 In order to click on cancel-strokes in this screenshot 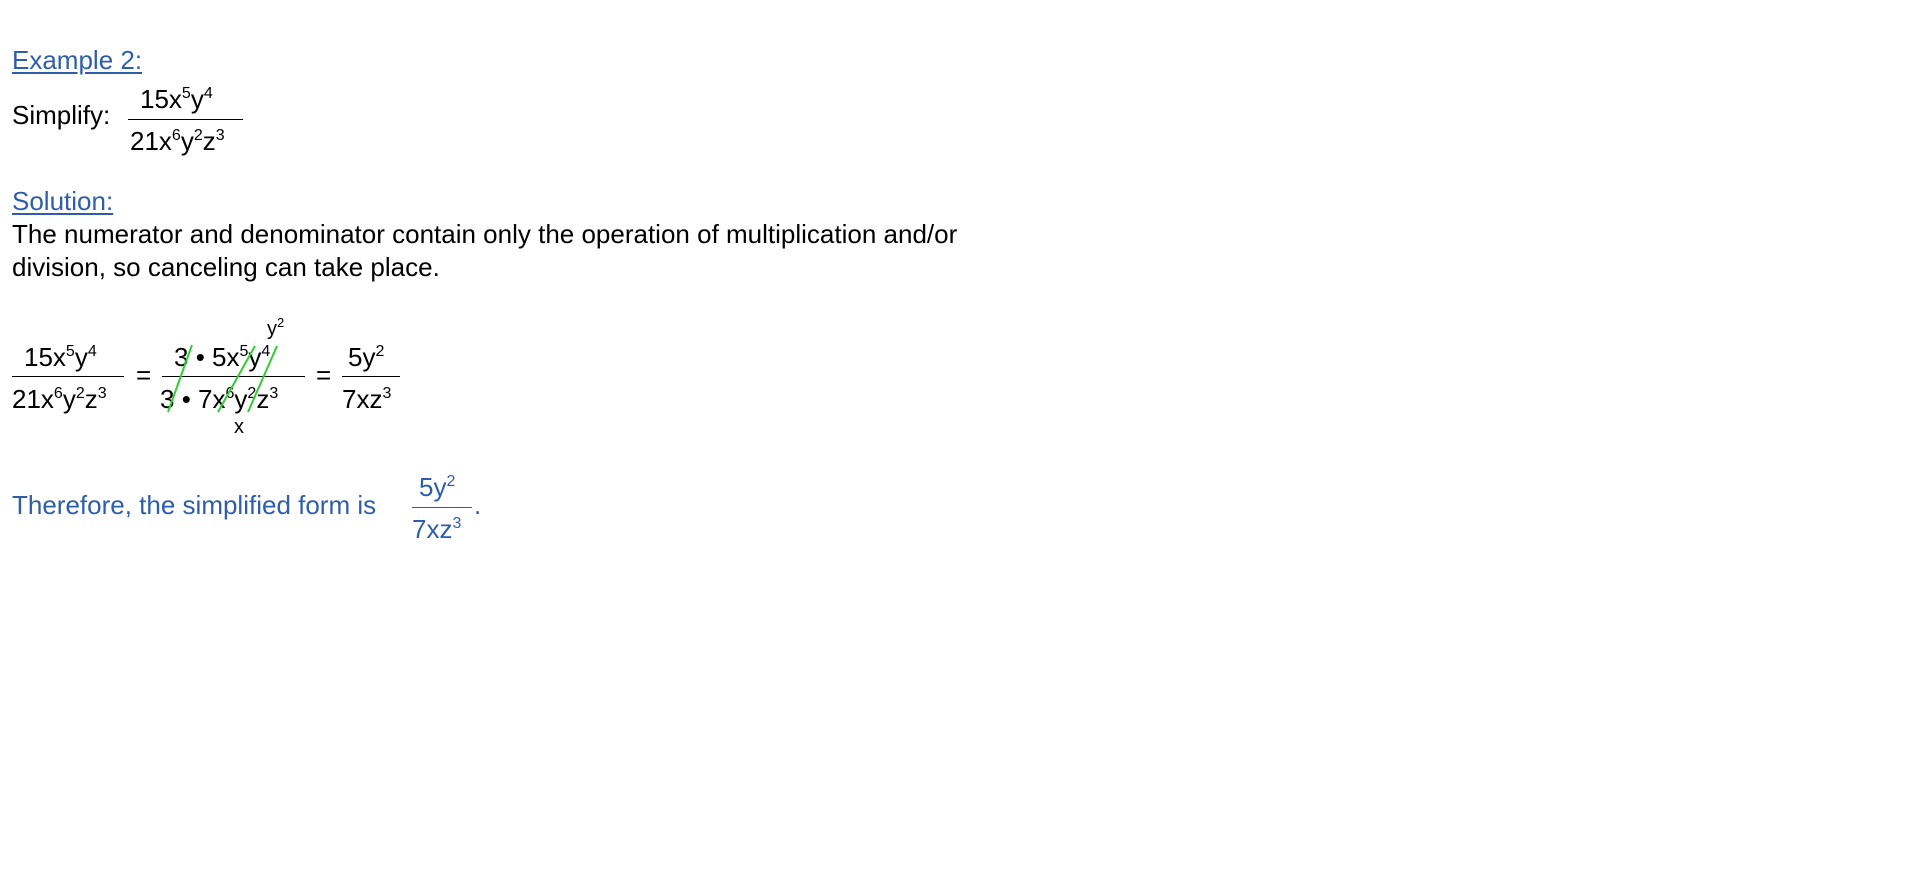, I will do `click(222, 378)`.